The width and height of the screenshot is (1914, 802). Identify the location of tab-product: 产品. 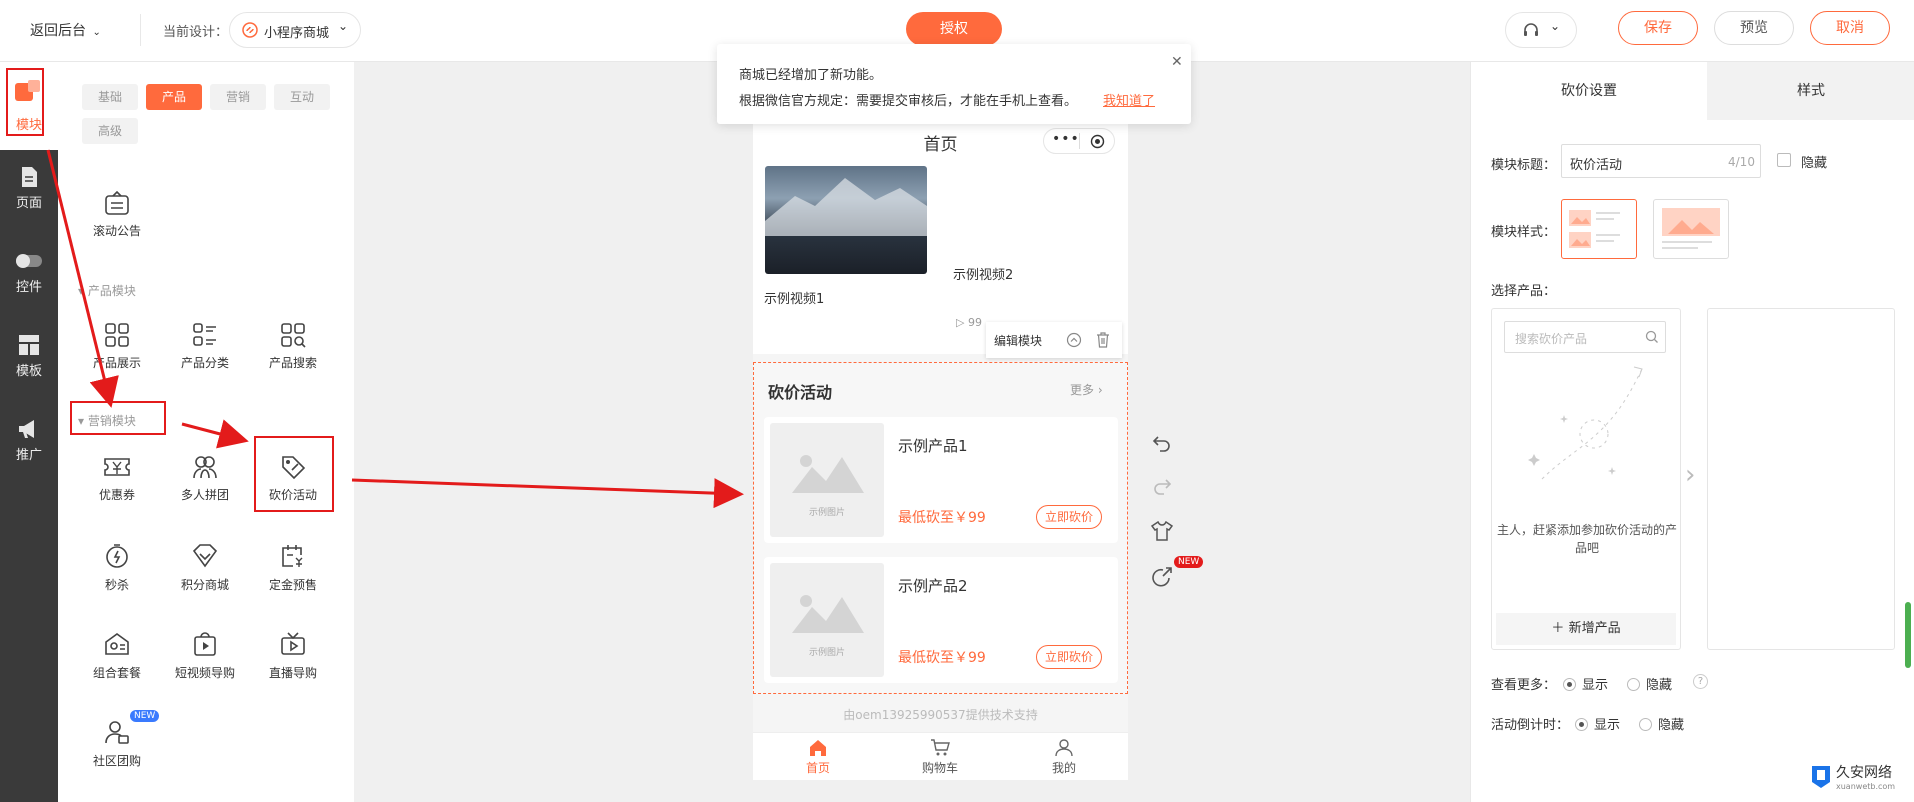
(174, 97).